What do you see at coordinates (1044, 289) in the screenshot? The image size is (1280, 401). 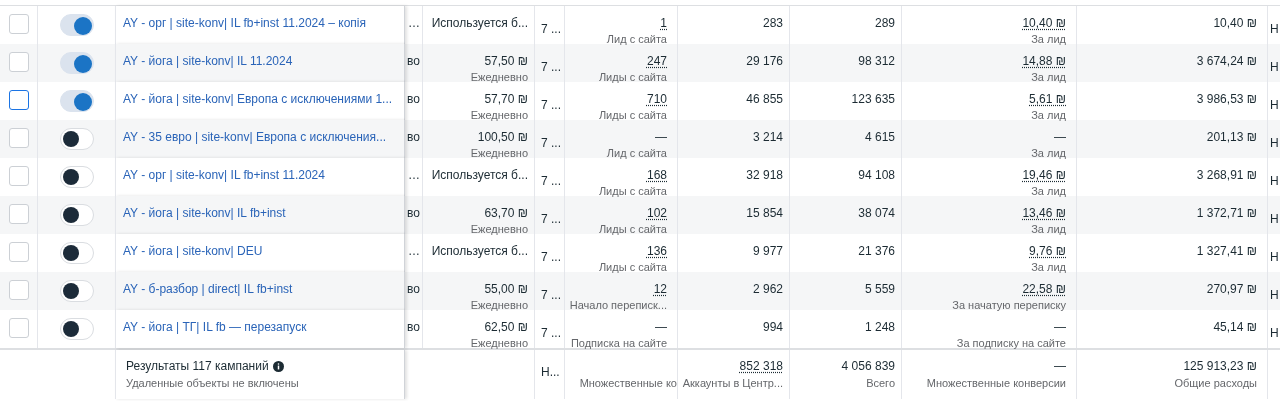 I see `cost-value: 22,58 ₪` at bounding box center [1044, 289].